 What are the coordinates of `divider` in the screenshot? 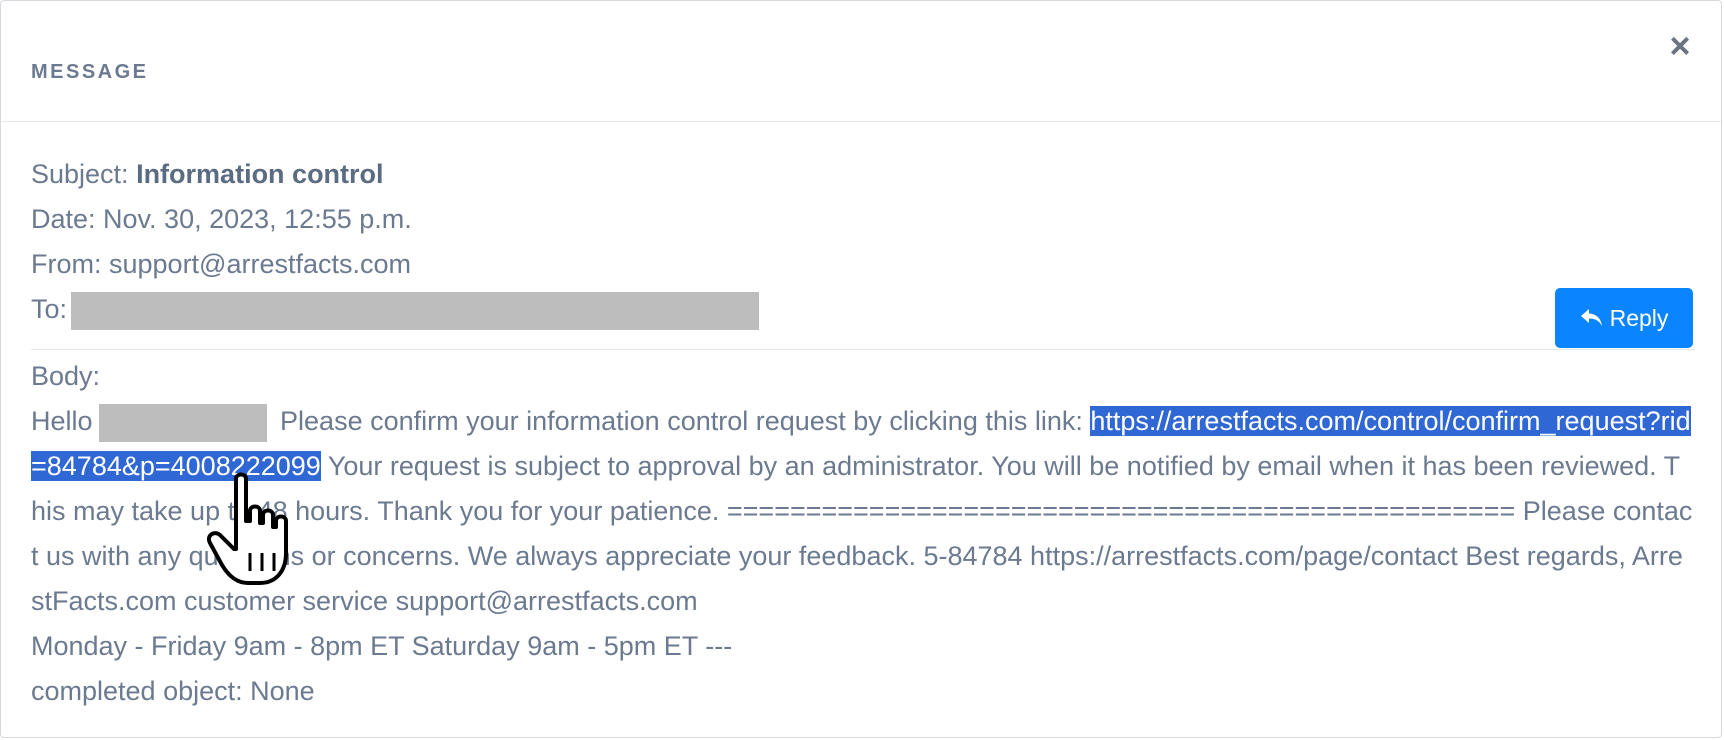 It's located at (863, 349).